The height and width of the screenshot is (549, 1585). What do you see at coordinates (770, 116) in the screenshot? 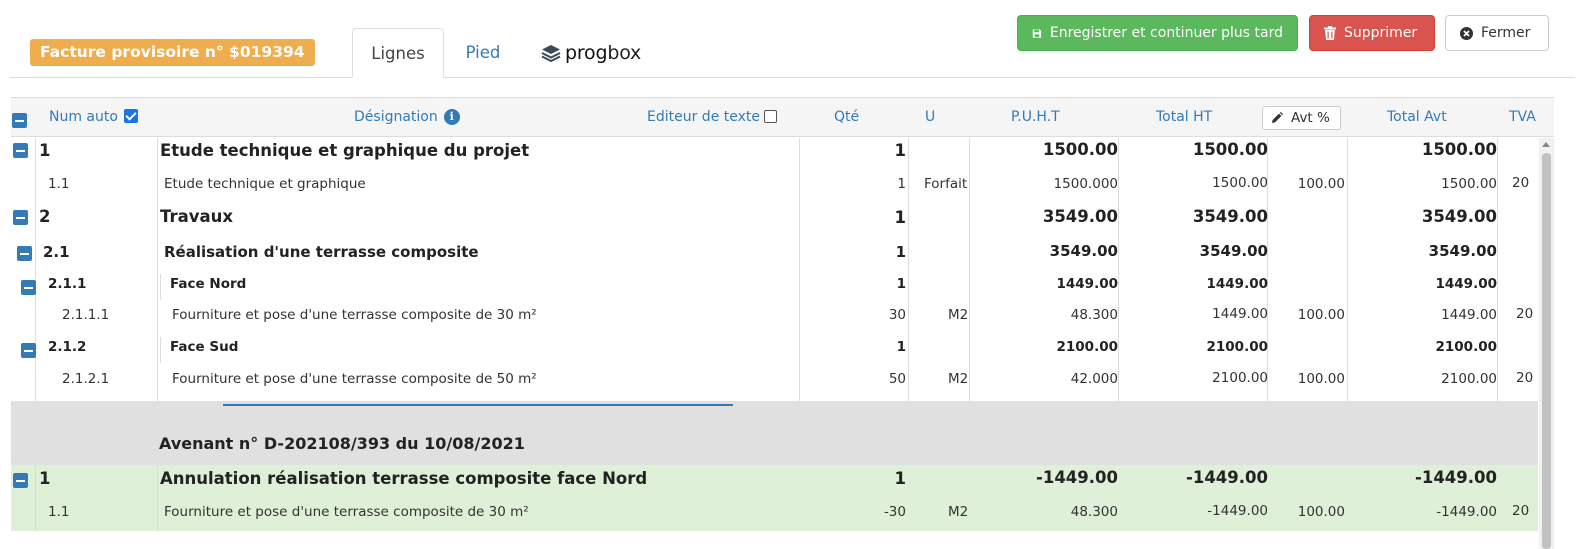
I see `editor-checkbox` at bounding box center [770, 116].